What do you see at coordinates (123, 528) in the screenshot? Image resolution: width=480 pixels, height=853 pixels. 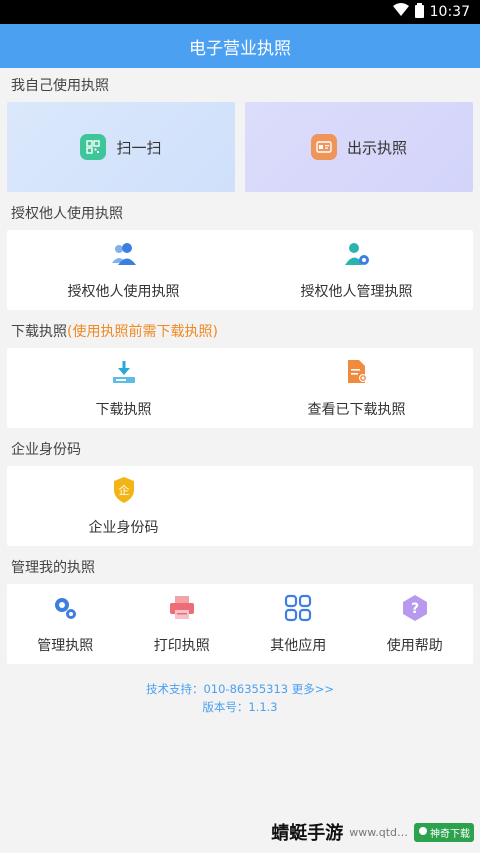 I see `enterprise-id-label: 企业身份码` at bounding box center [123, 528].